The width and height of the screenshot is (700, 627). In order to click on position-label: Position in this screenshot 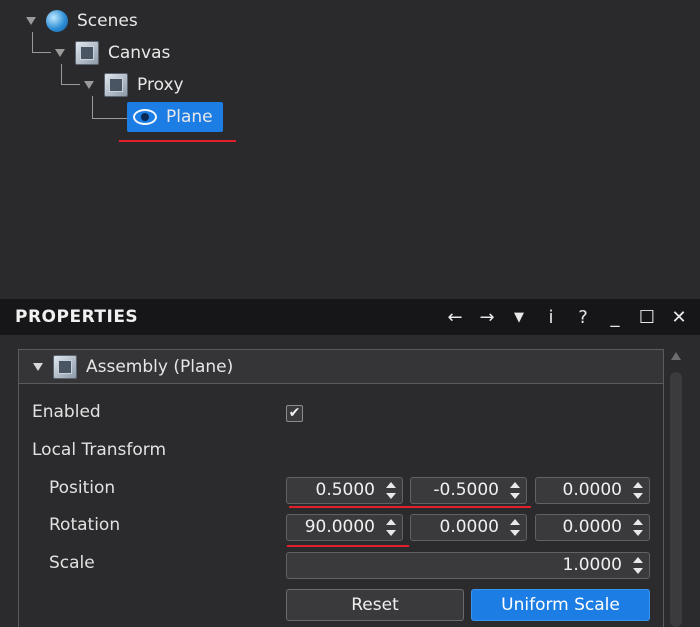, I will do `click(82, 488)`.